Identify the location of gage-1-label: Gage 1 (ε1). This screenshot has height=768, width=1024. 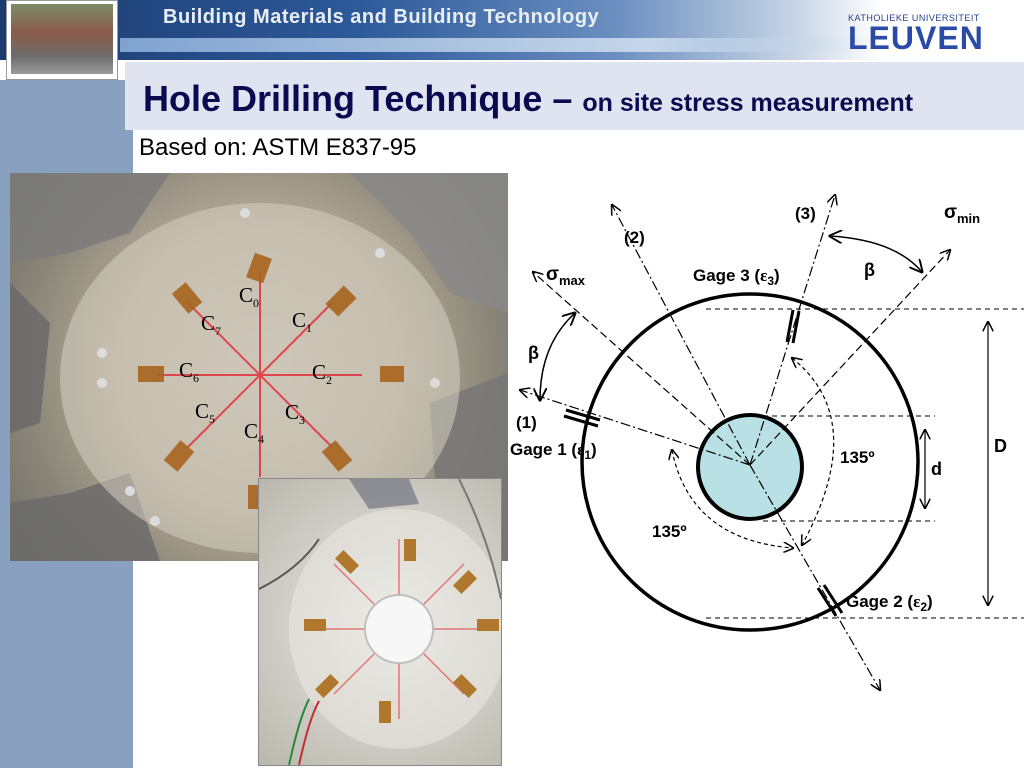
(553, 451).